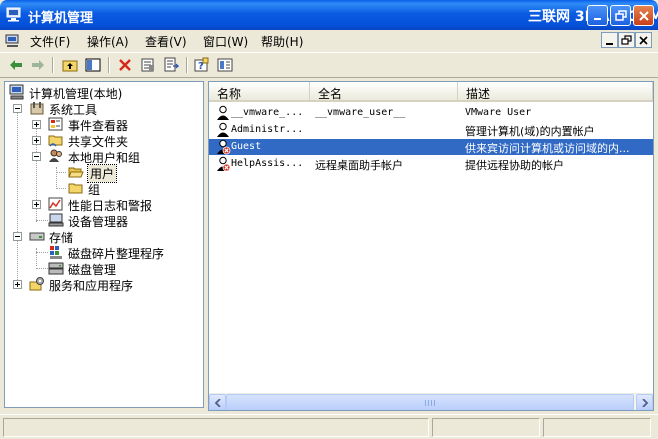 This screenshot has width=658, height=439. What do you see at coordinates (360, 112) in the screenshot?
I see `cell-fullname: __vmware_user__` at bounding box center [360, 112].